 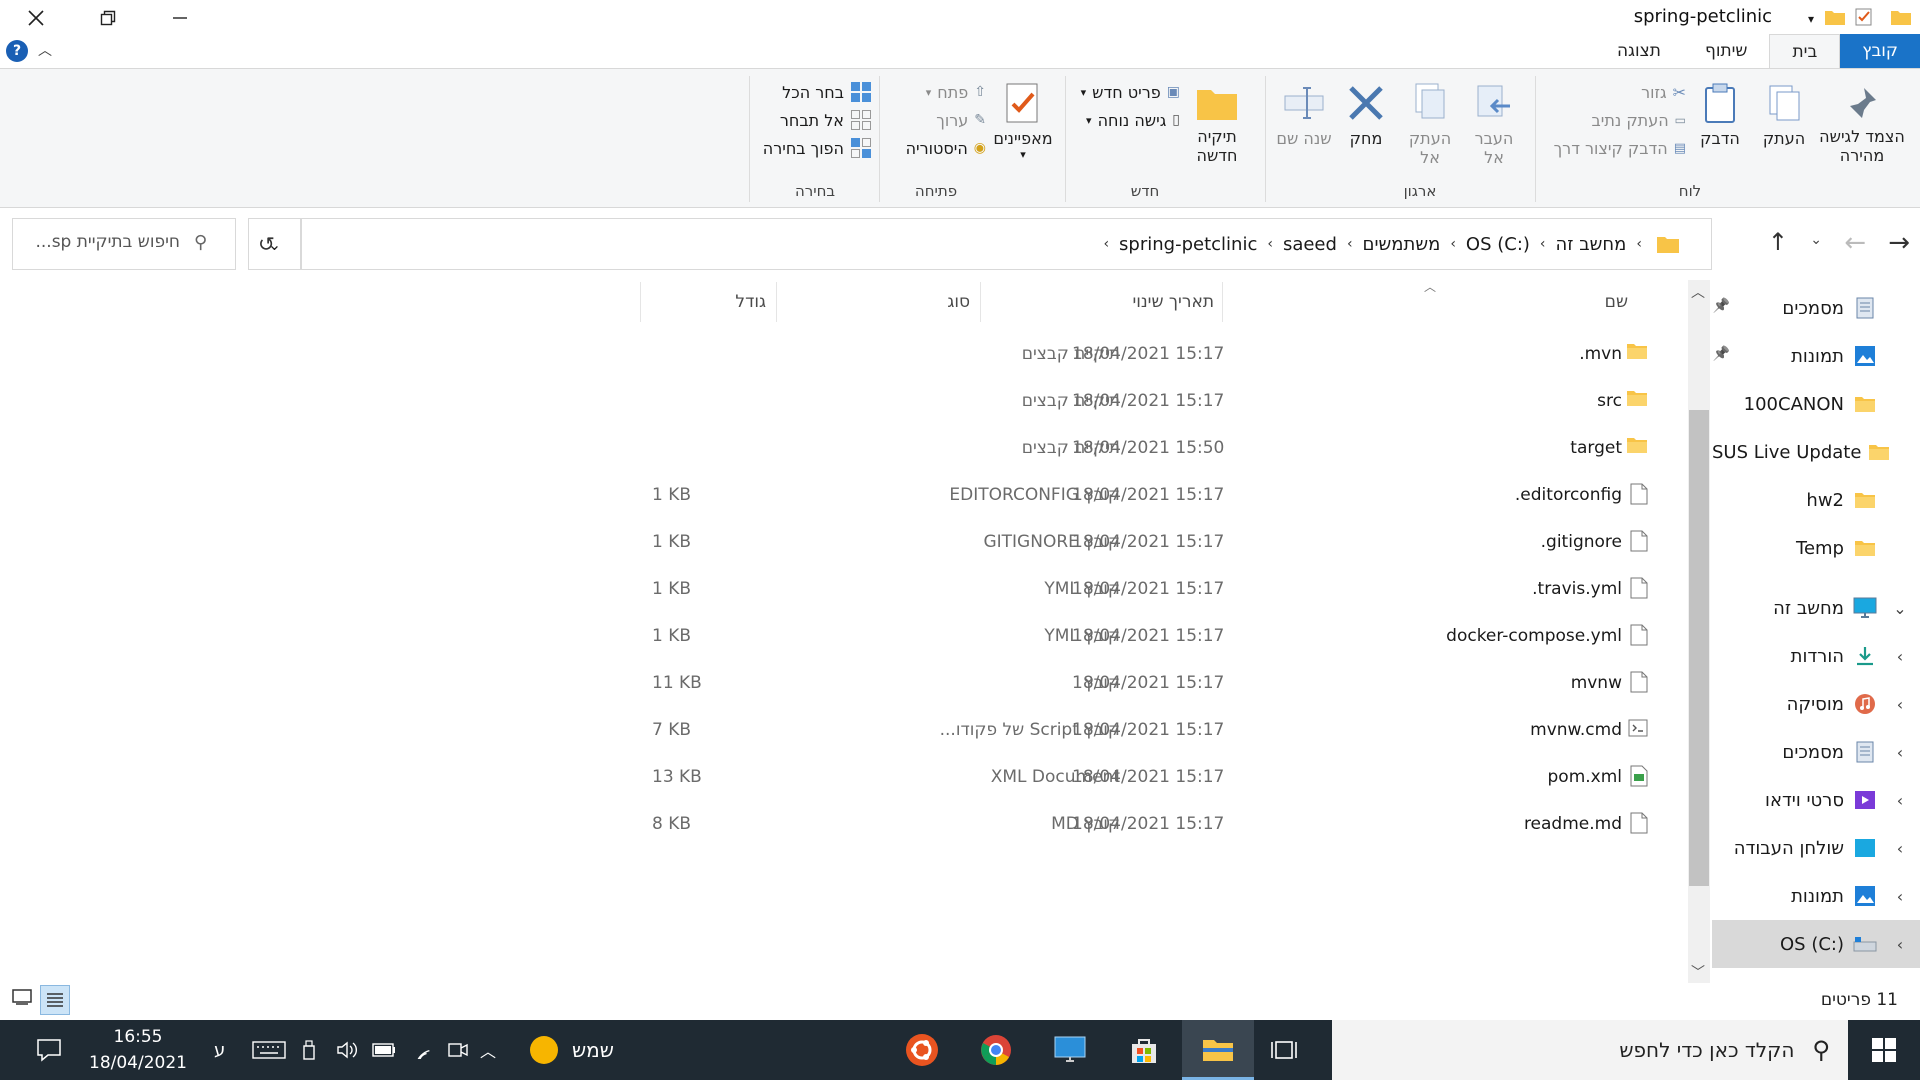 What do you see at coordinates (1816, 356) in the screenshot?
I see `nav-quick-item: תמונות` at bounding box center [1816, 356].